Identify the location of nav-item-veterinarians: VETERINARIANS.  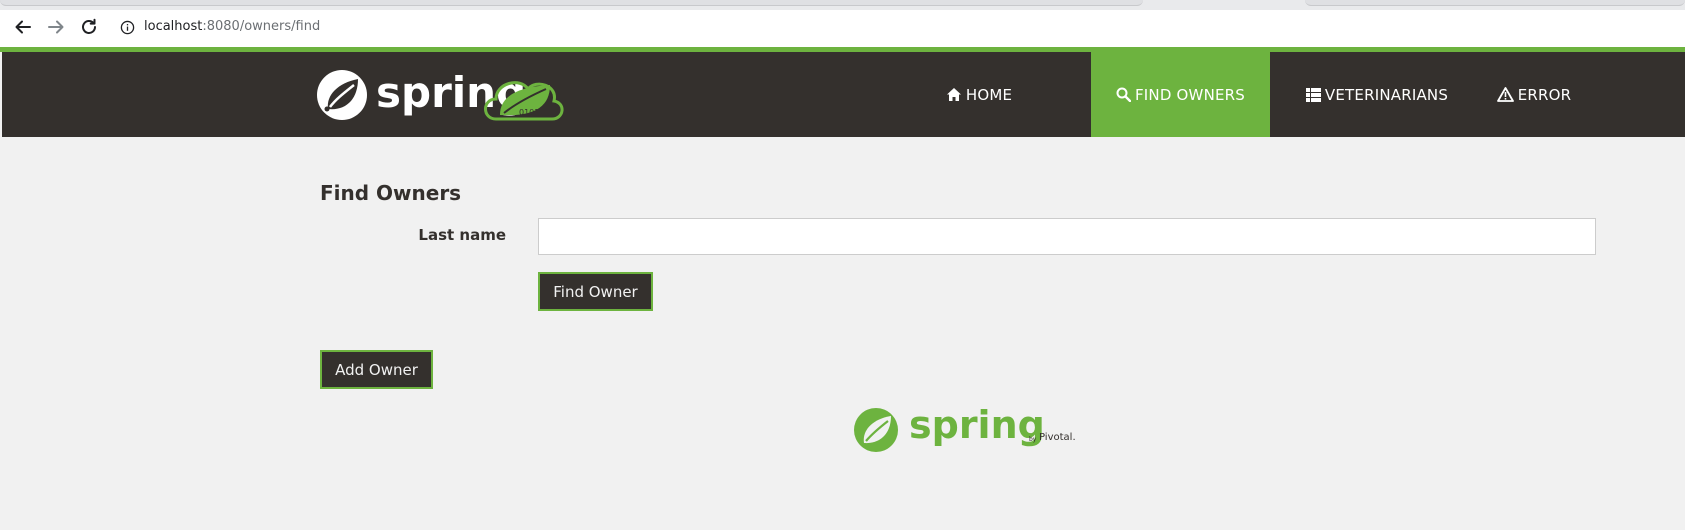
(1377, 94).